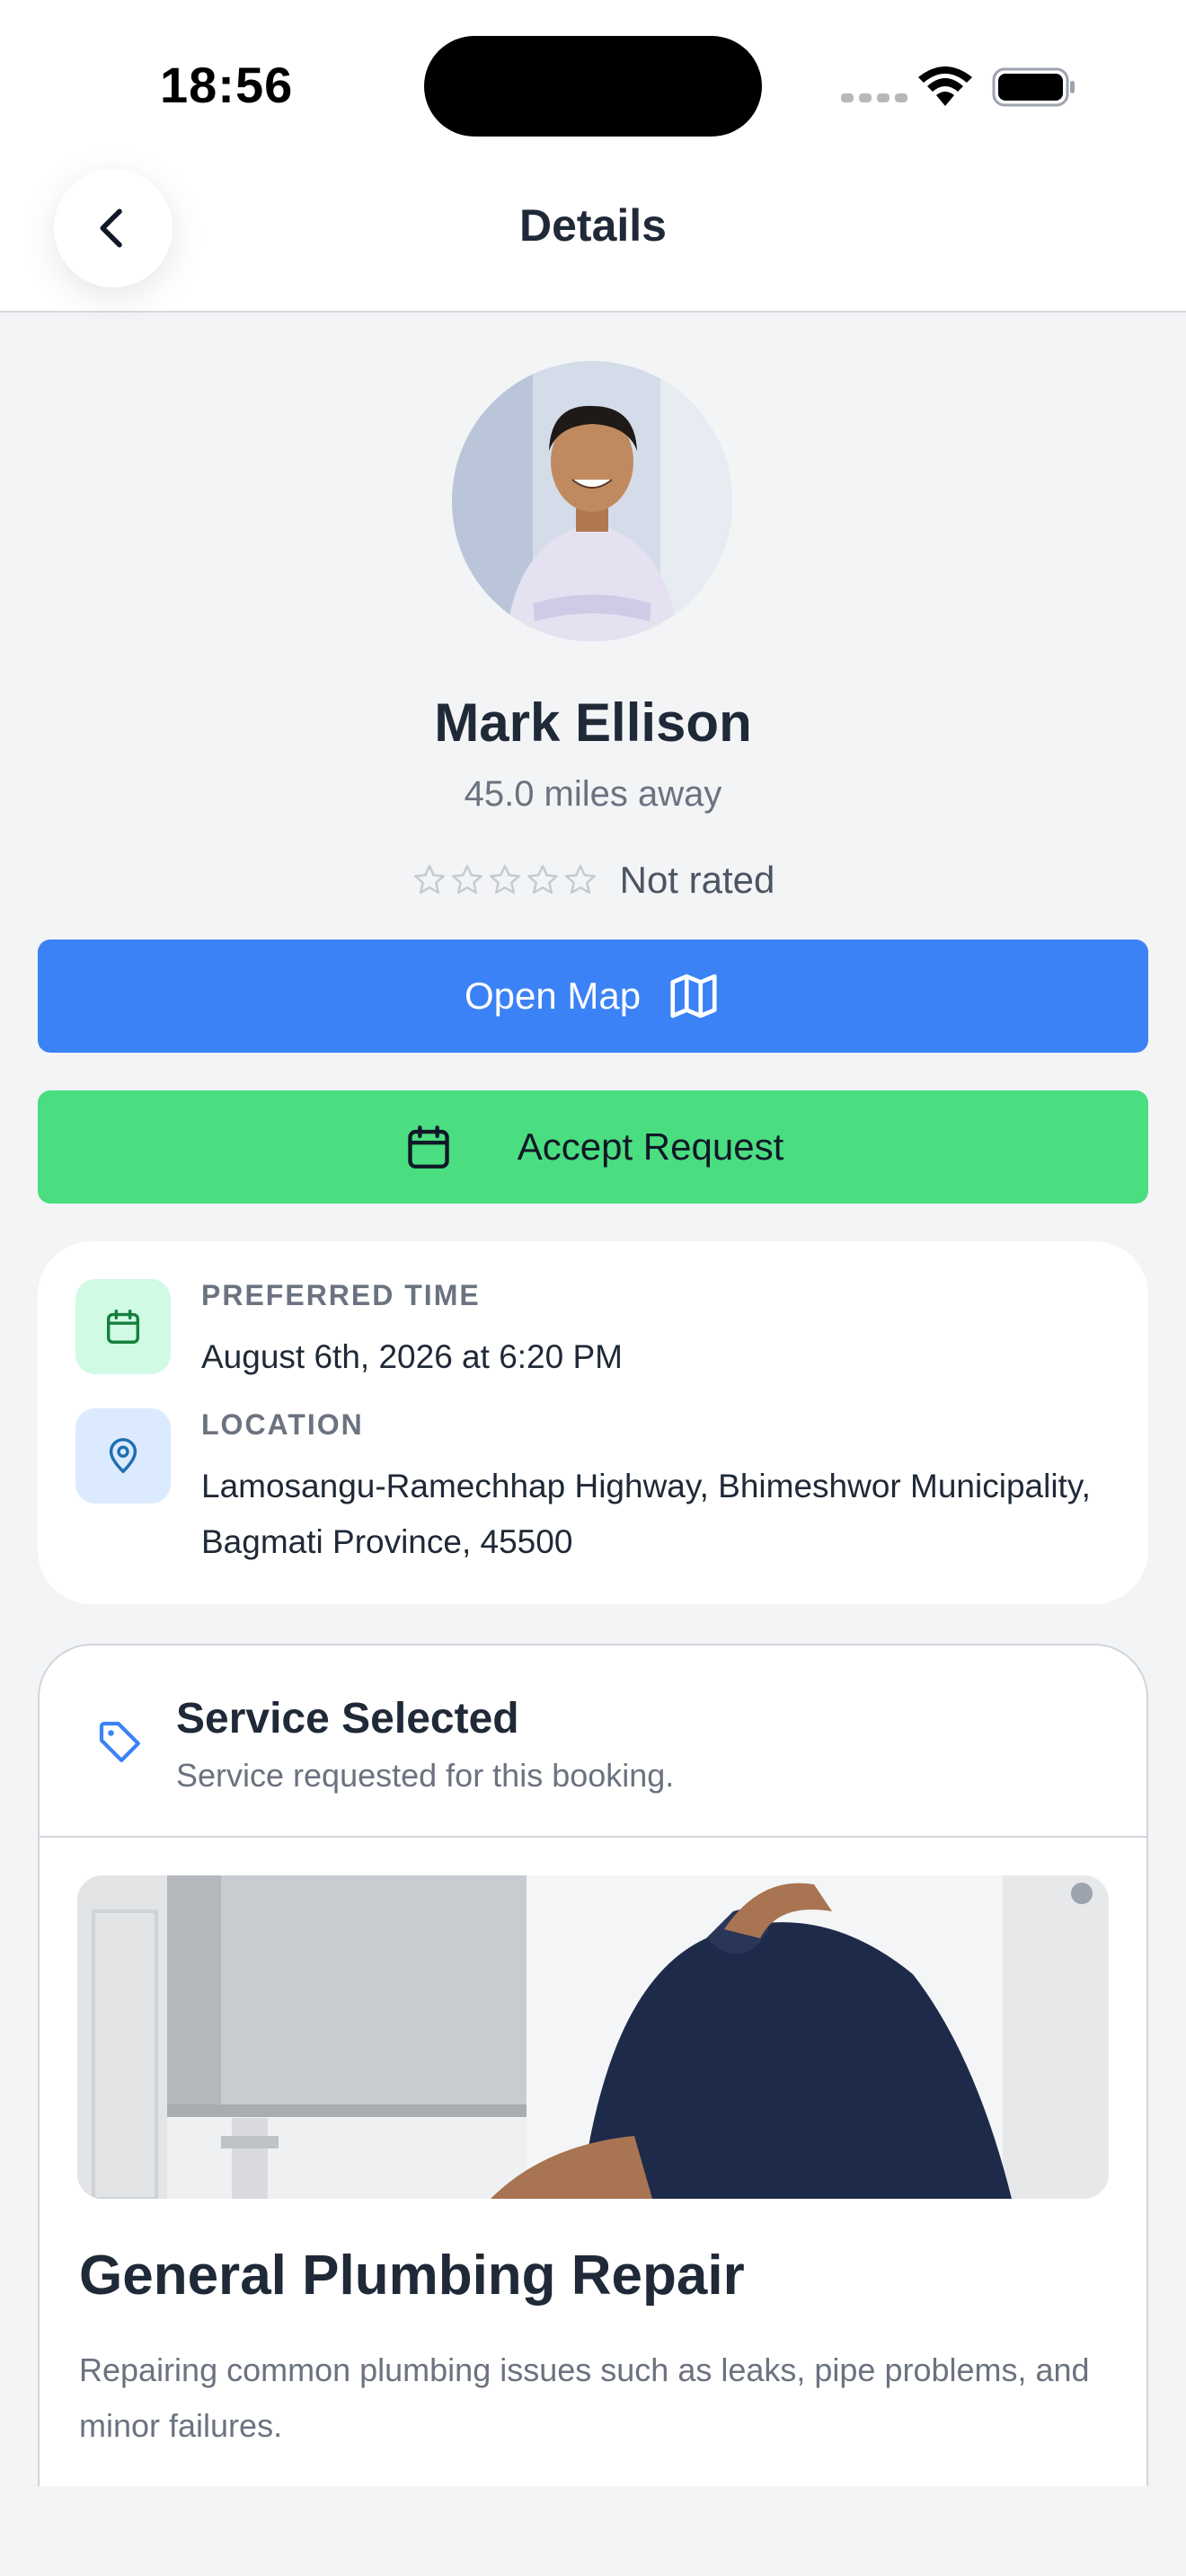 This screenshot has height=2576, width=1186. What do you see at coordinates (425, 1775) in the screenshot?
I see `service-section-subtitle: Service requested for this booking.` at bounding box center [425, 1775].